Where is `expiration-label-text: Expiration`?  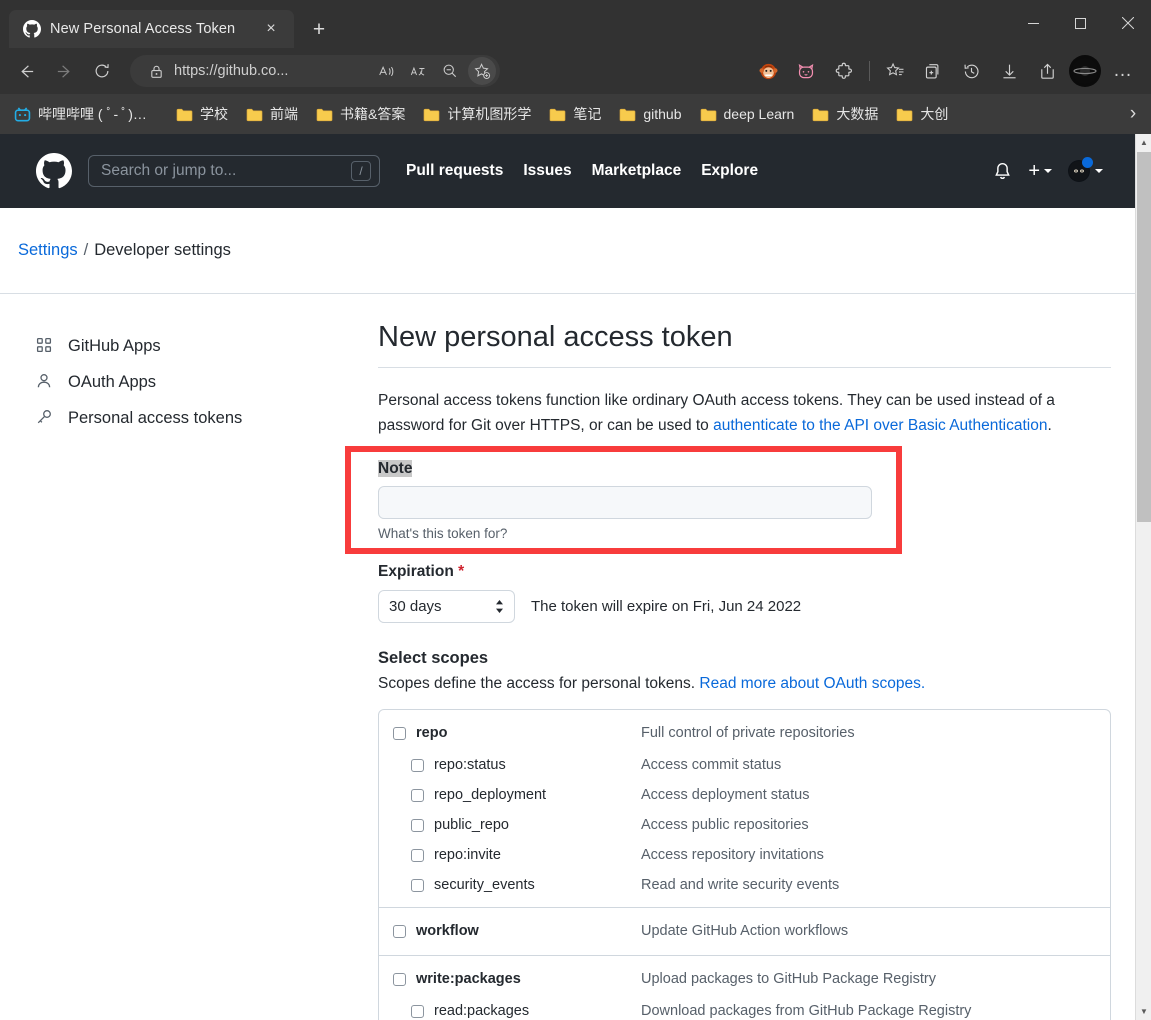
expiration-label-text: Expiration is located at coordinates (416, 572).